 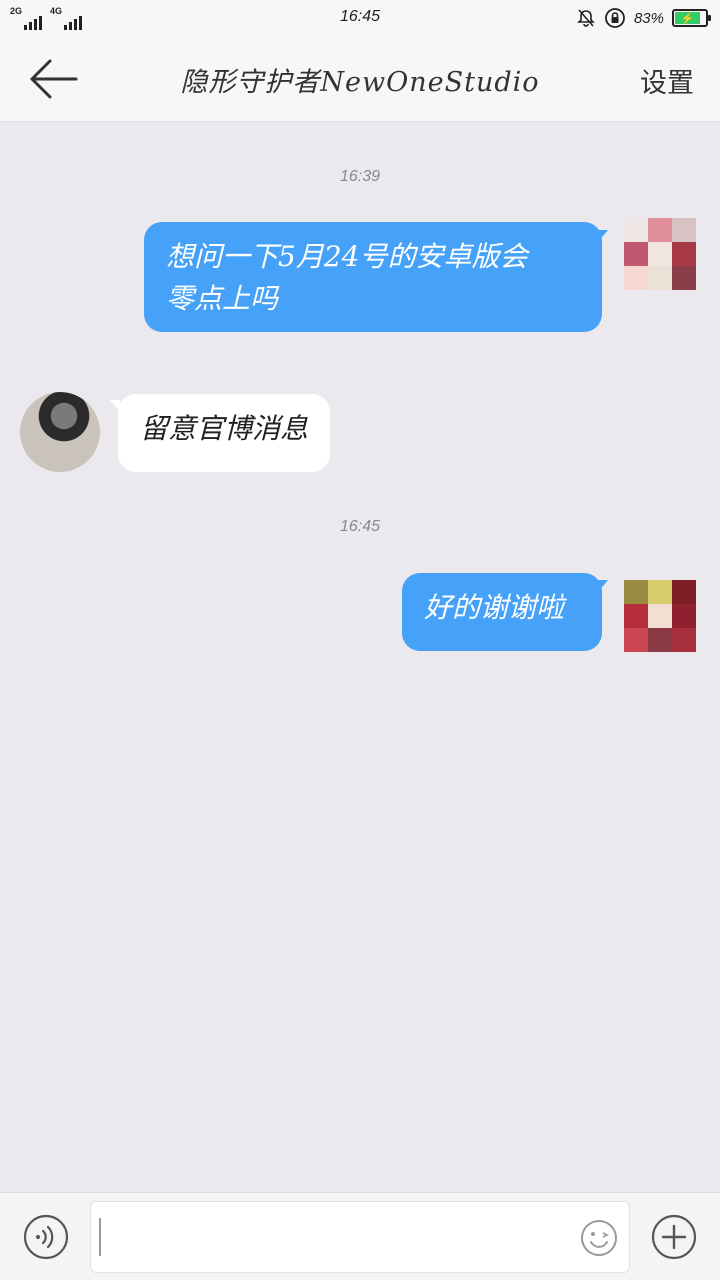 What do you see at coordinates (54, 79) in the screenshot?
I see `back-arrow-icon` at bounding box center [54, 79].